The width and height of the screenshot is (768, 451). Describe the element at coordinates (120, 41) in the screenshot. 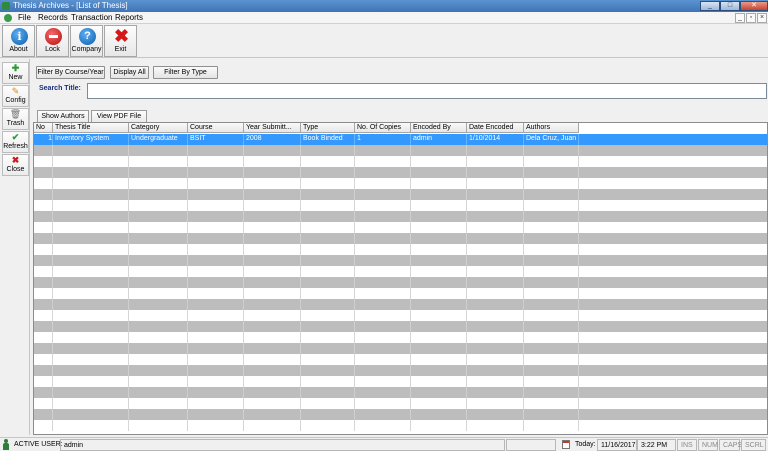

I see `exit-button: ✖ Exit` at that location.